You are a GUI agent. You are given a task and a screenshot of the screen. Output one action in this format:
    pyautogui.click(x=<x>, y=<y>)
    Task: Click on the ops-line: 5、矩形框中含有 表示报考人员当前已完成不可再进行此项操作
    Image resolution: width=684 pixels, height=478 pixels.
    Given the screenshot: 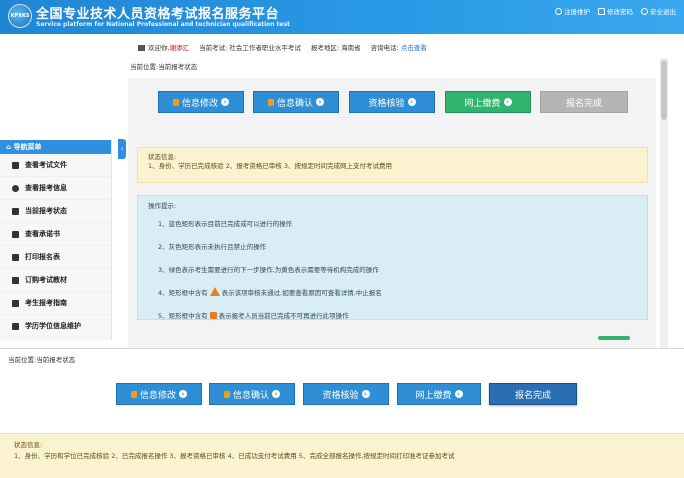 What is the action you would take?
    pyautogui.click(x=253, y=316)
    